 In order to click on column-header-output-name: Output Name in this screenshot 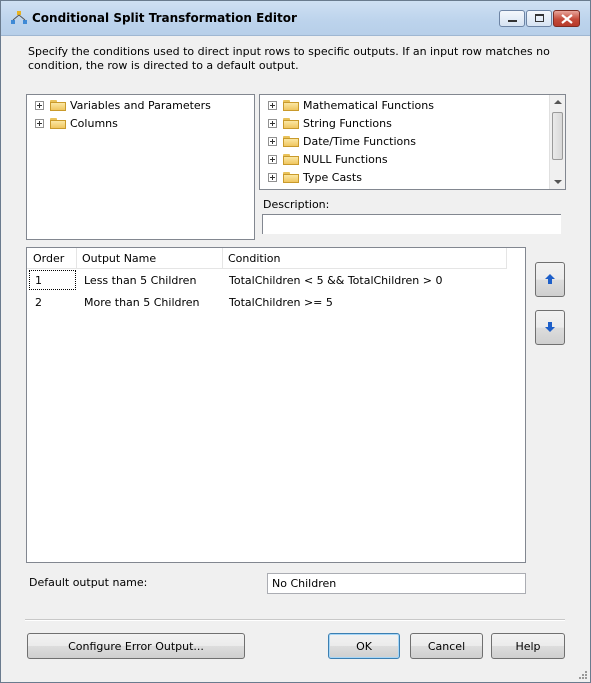, I will do `click(119, 258)`.